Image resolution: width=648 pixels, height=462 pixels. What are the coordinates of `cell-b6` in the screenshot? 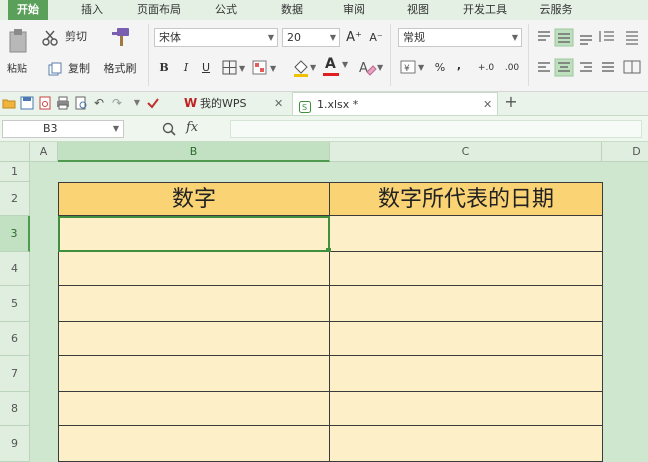 It's located at (194, 339).